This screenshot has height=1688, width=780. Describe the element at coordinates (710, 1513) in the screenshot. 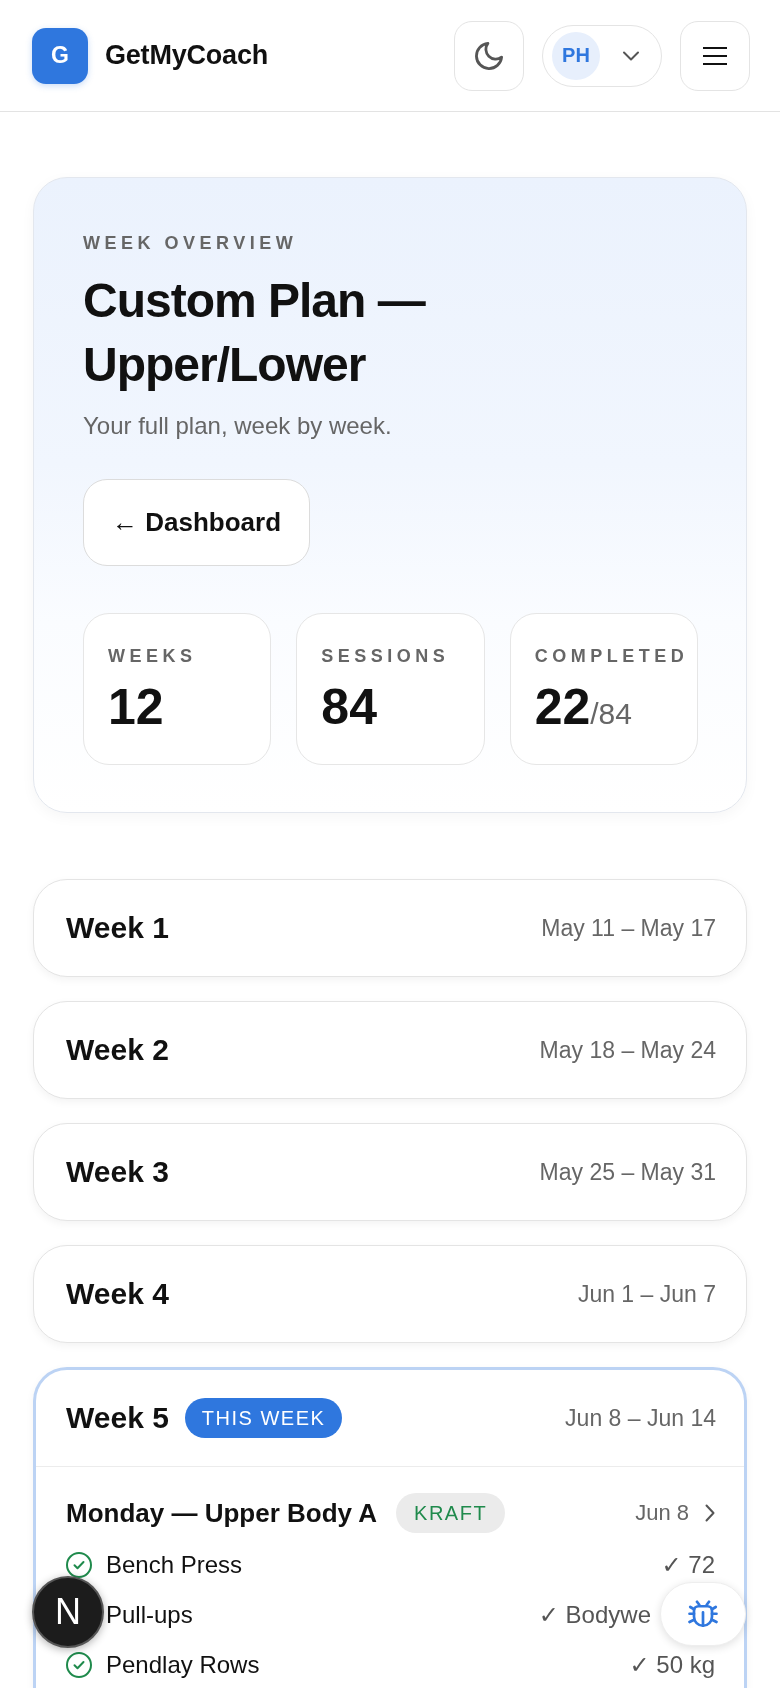

I see `chevron-right-icon` at that location.